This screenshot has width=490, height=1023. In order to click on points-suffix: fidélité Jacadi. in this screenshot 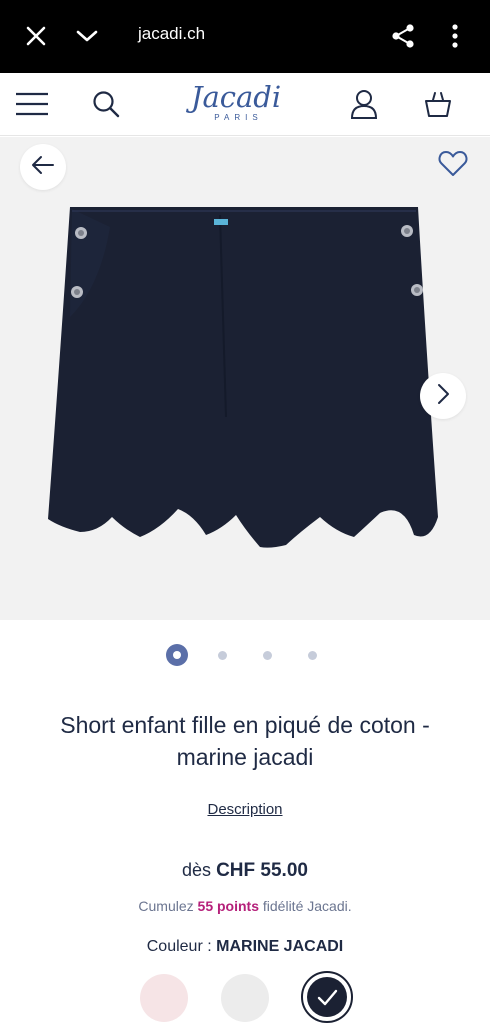, I will do `click(307, 906)`.